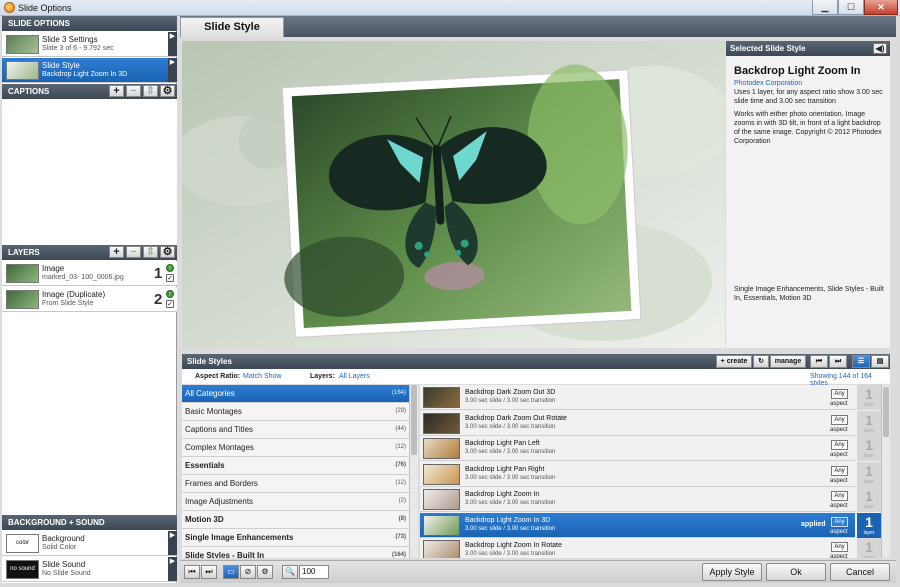  What do you see at coordinates (295, 448) in the screenshot?
I see `category-item: Complex Montages (12)` at bounding box center [295, 448].